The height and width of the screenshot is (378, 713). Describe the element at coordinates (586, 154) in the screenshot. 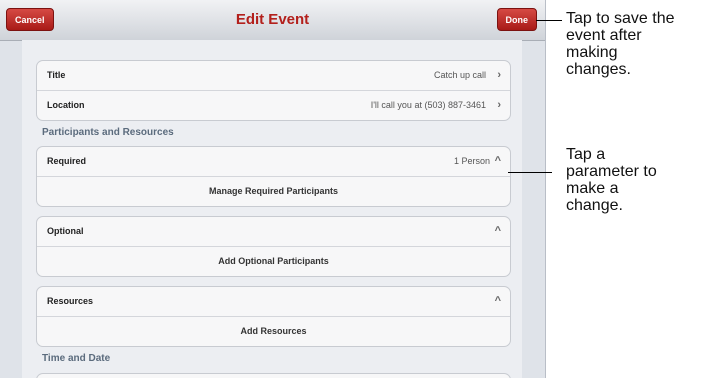

I see `callout-line-1: Tap a` at that location.